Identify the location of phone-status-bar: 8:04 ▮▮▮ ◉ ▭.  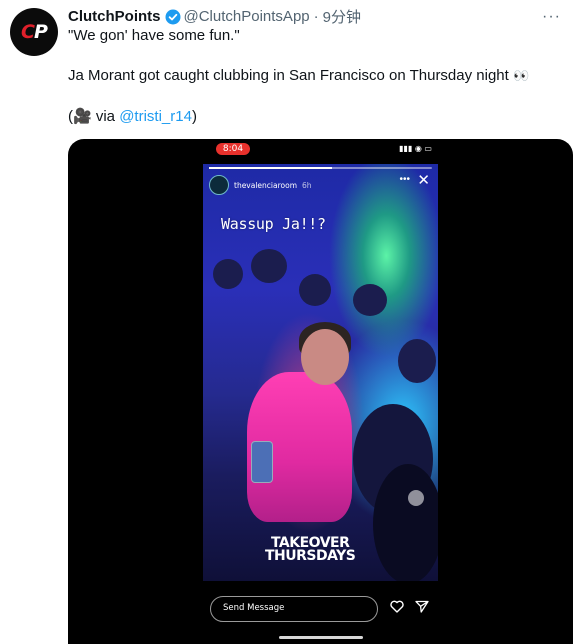
(327, 150).